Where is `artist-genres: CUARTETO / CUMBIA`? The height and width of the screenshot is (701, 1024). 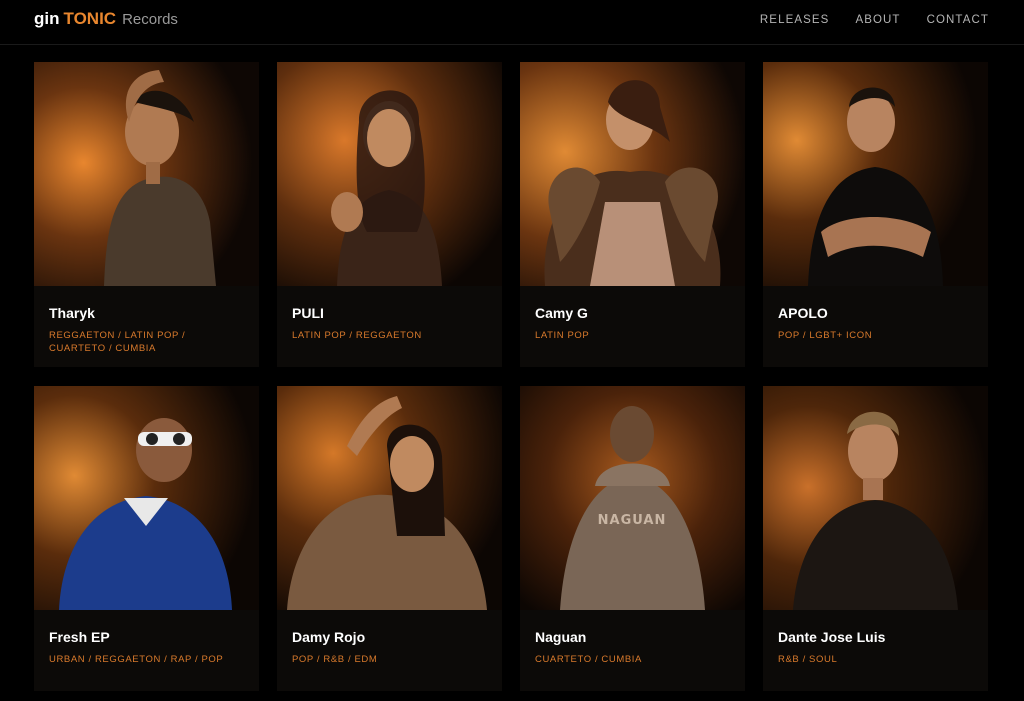 artist-genres: CUARTETO / CUMBIA is located at coordinates (588, 659).